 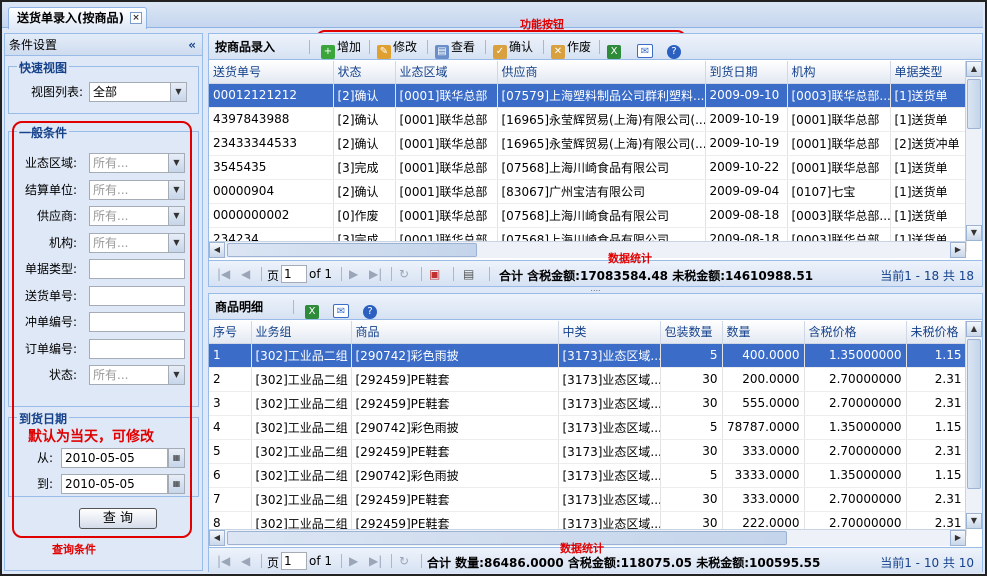 What do you see at coordinates (839, 72) in the screenshot?
I see `column-header: 机构` at bounding box center [839, 72].